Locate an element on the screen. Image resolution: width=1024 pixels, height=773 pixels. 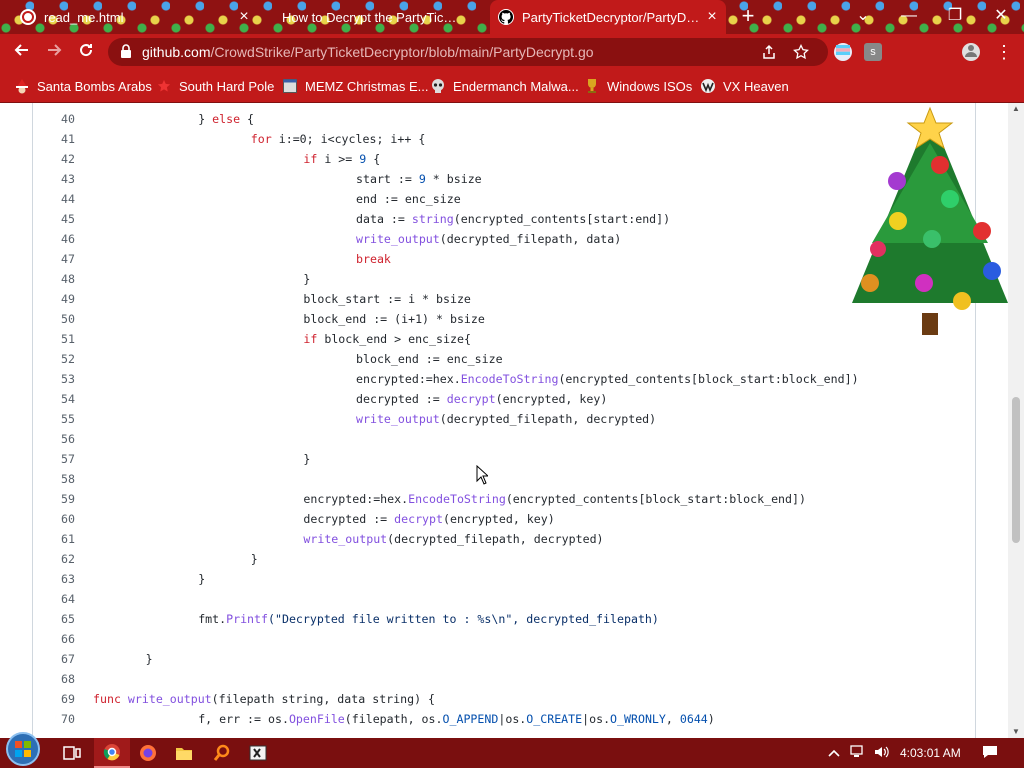
code-line: 68 is located at coordinates (504, 679).